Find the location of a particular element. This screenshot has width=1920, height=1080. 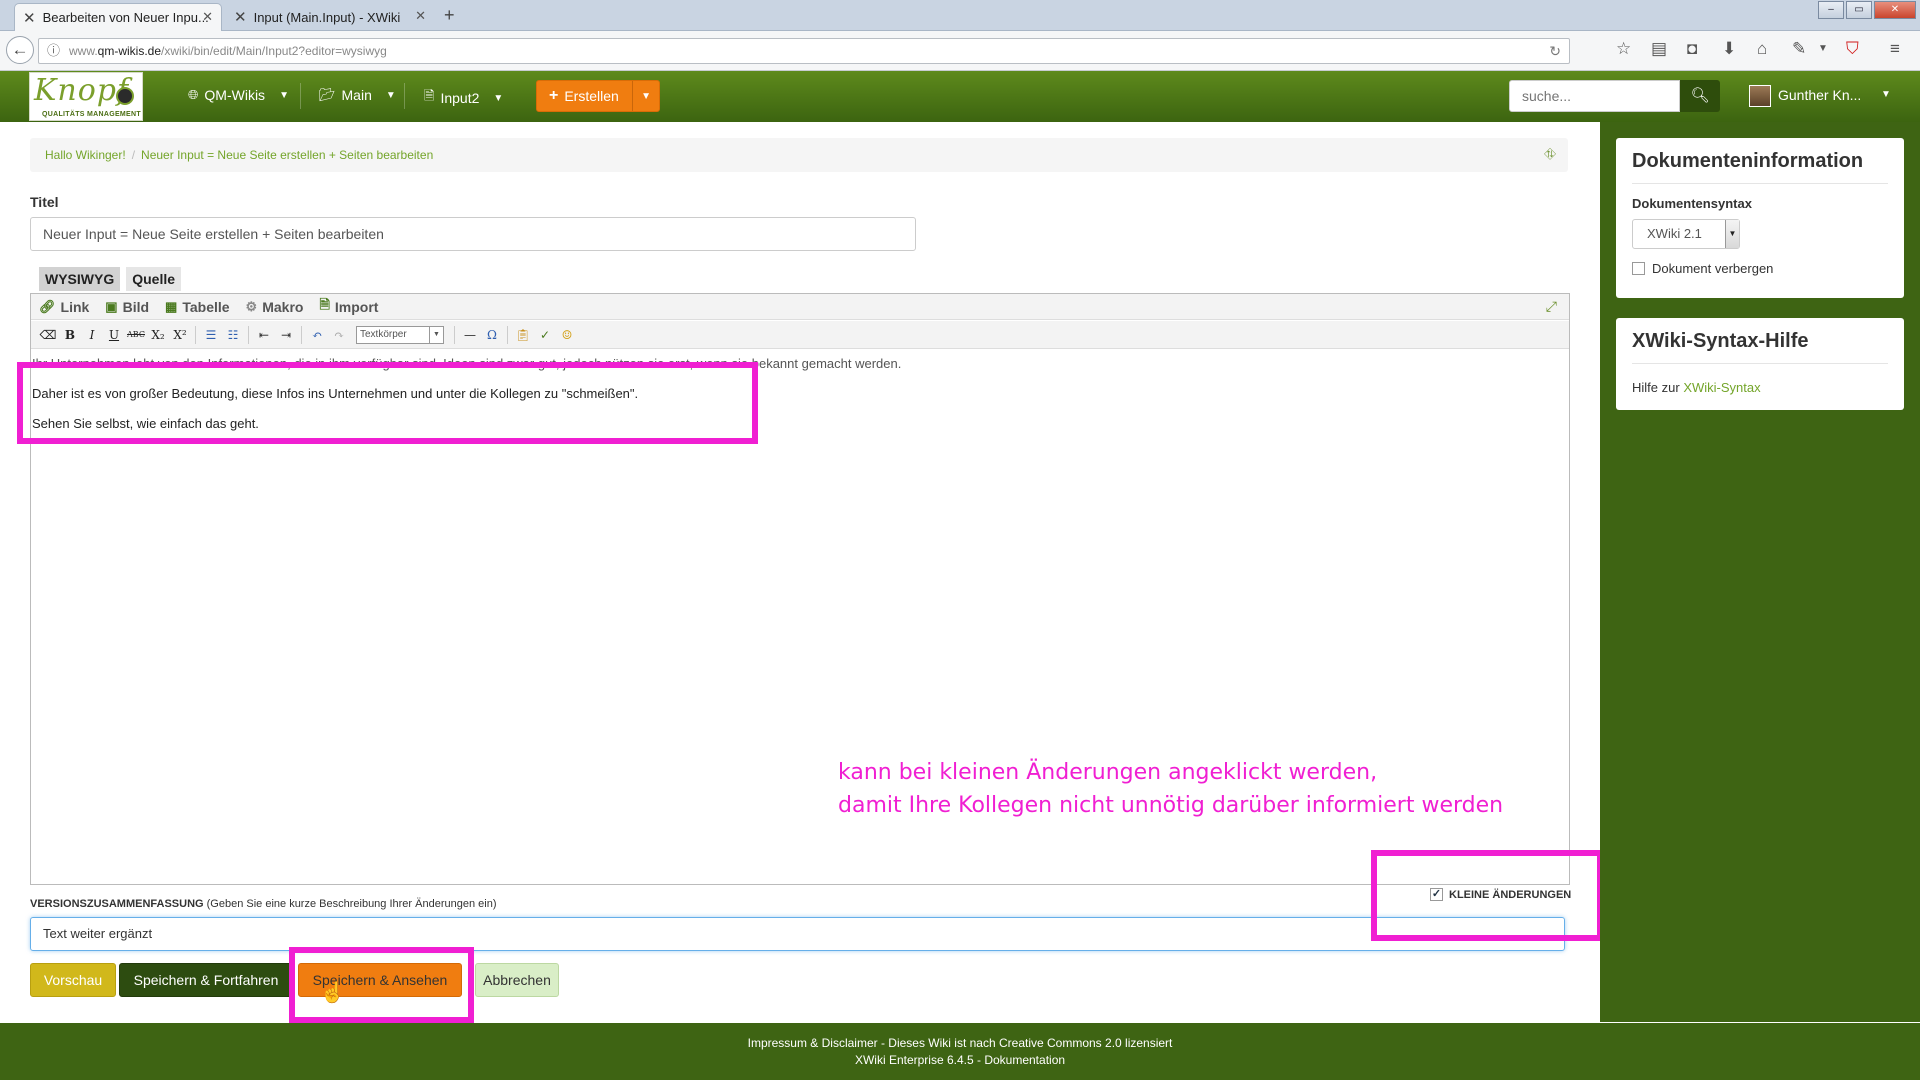

emoticon-icon: ☺ is located at coordinates (567, 335).